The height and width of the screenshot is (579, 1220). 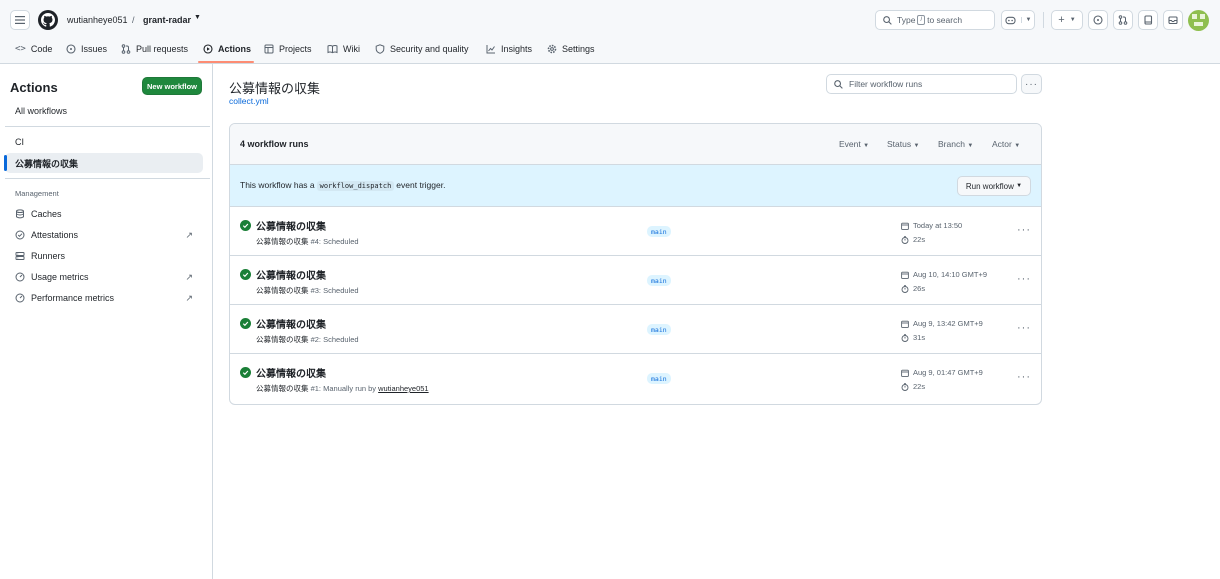 I want to click on global-search: Type / to search, so click(x=935, y=20).